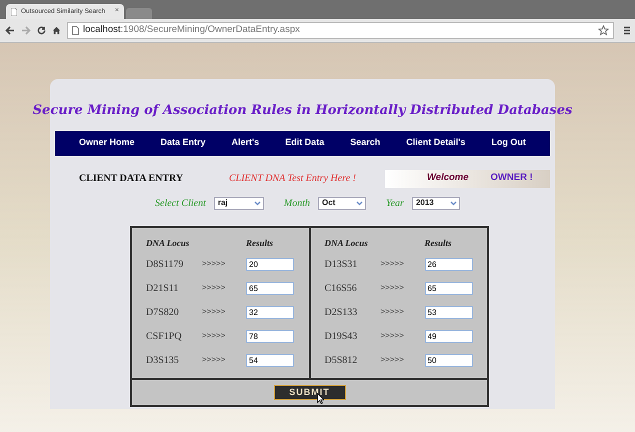 This screenshot has height=432, width=635. What do you see at coordinates (448, 312) in the screenshot?
I see `result-input: 53` at bounding box center [448, 312].